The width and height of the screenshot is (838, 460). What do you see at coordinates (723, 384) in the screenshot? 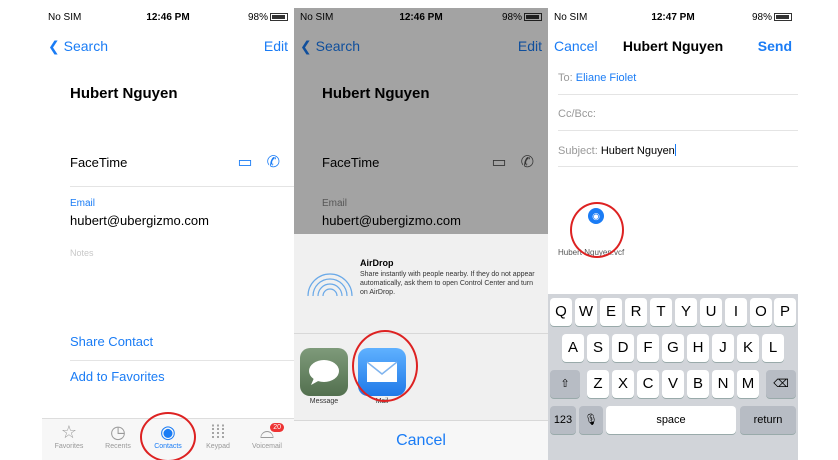
I see `key-n: N` at bounding box center [723, 384].